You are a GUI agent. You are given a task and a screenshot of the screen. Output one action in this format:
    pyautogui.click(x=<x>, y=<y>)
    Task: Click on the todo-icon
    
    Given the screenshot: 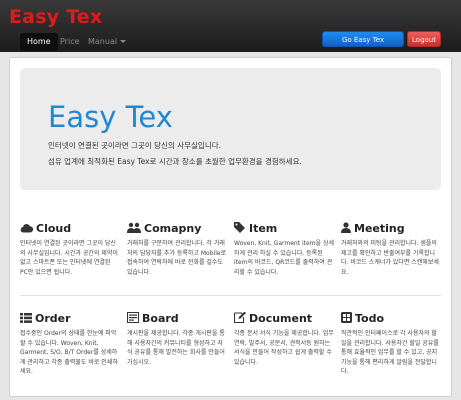 What is the action you would take?
    pyautogui.click(x=346, y=317)
    